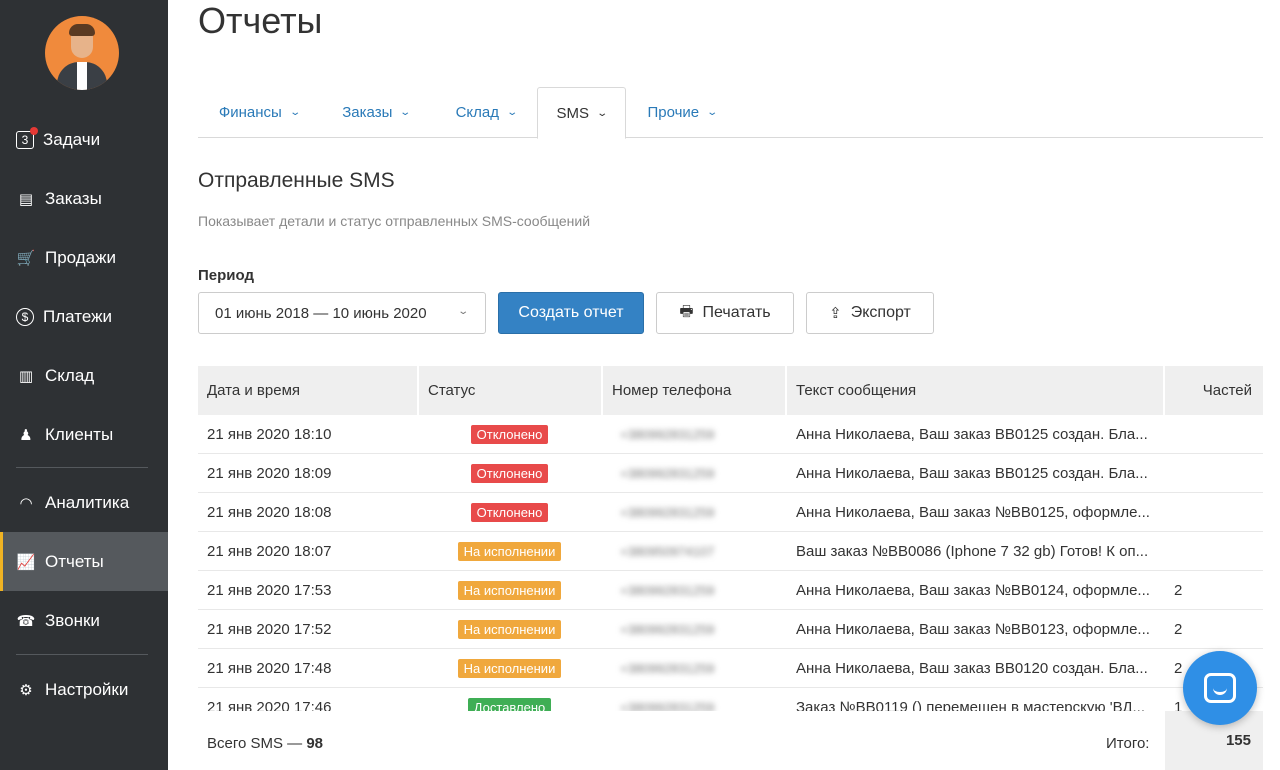 This screenshot has width=1280, height=770. I want to click on chat-widget-button, so click(1220, 688).